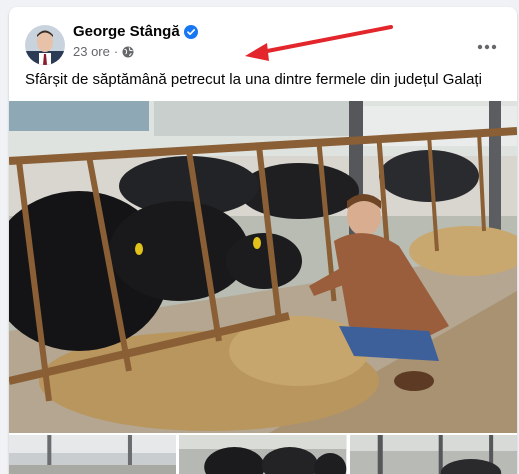 The height and width of the screenshot is (474, 519). Describe the element at coordinates (45, 45) in the screenshot. I see `author-avatar` at that location.